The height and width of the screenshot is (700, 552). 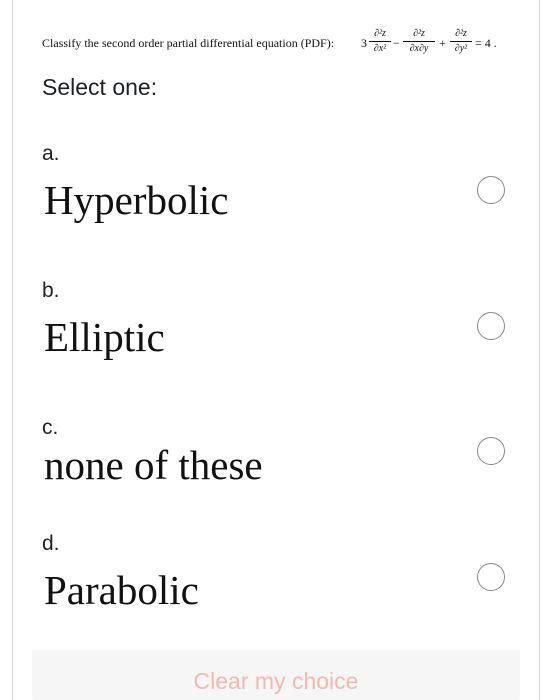 I want to click on option-a-radio, so click(x=491, y=190).